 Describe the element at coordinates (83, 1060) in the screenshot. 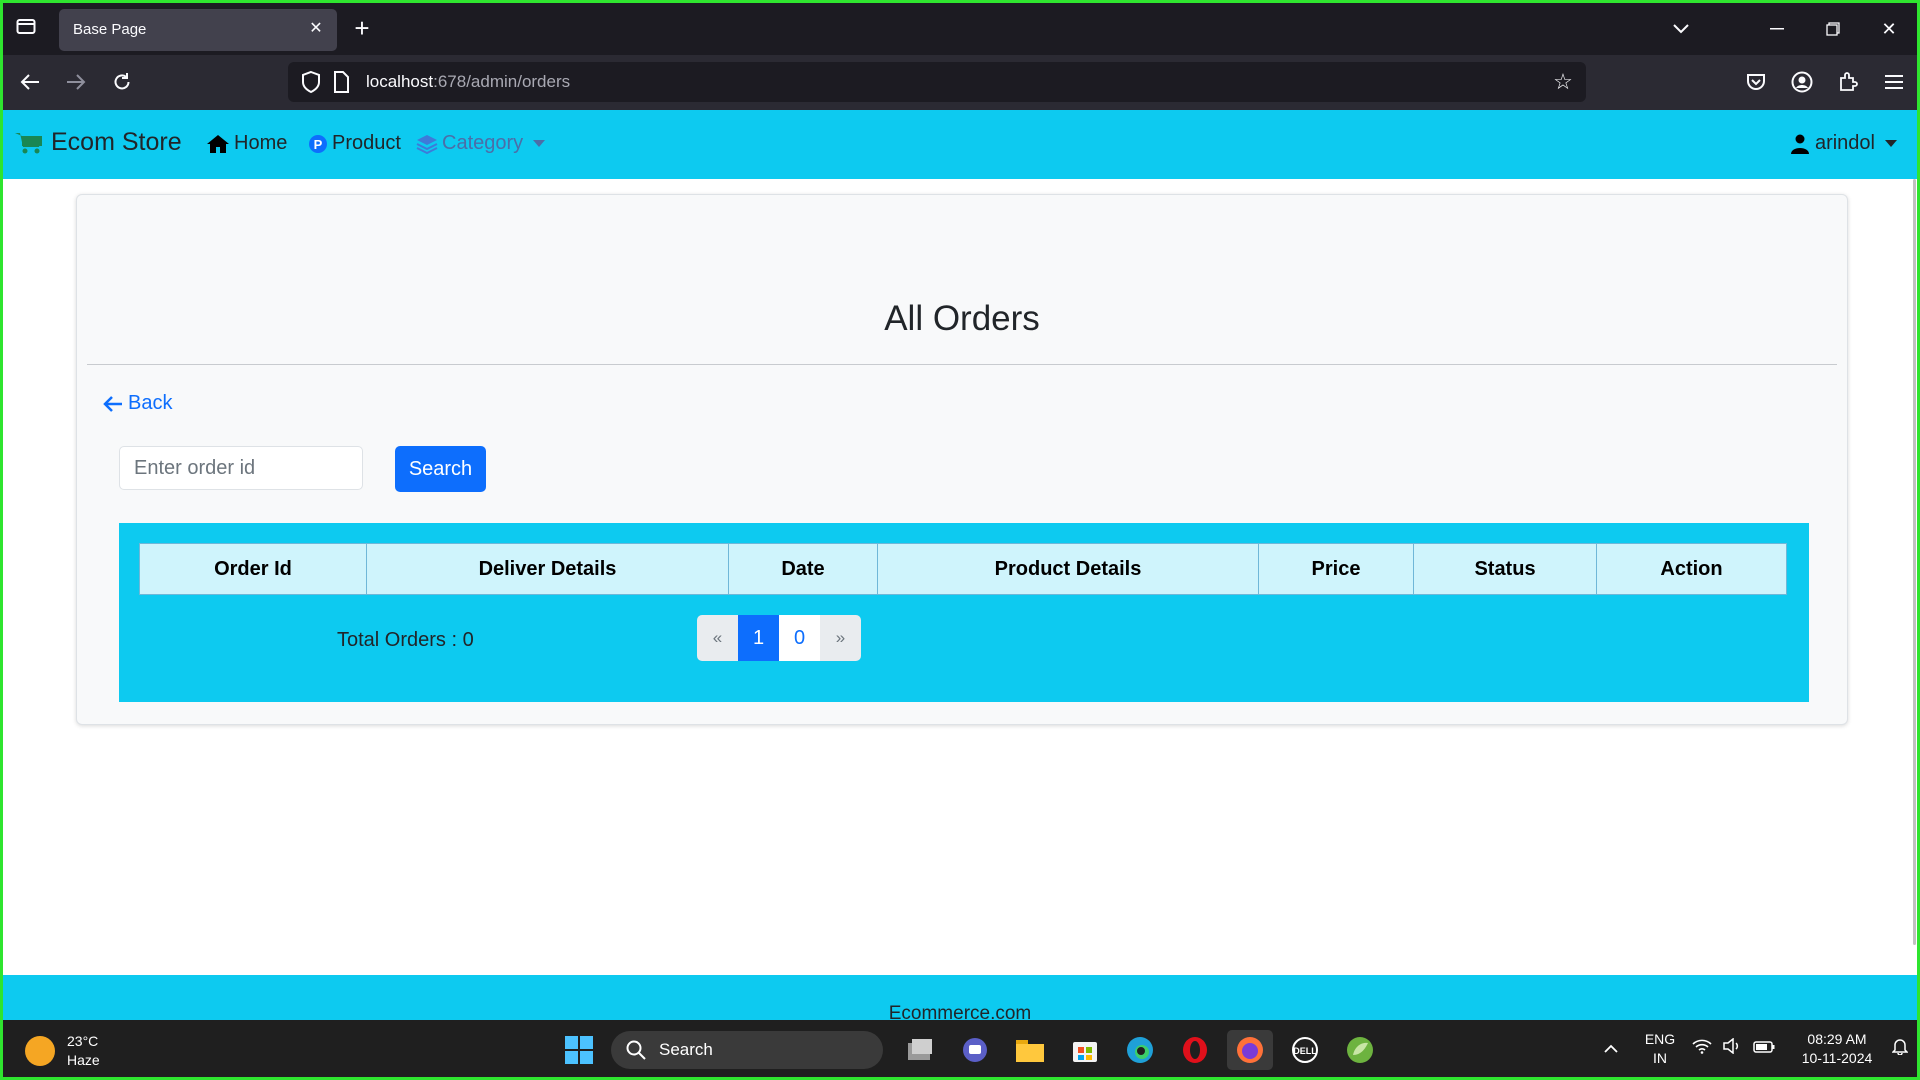

I see `weather-condition: Haze` at that location.